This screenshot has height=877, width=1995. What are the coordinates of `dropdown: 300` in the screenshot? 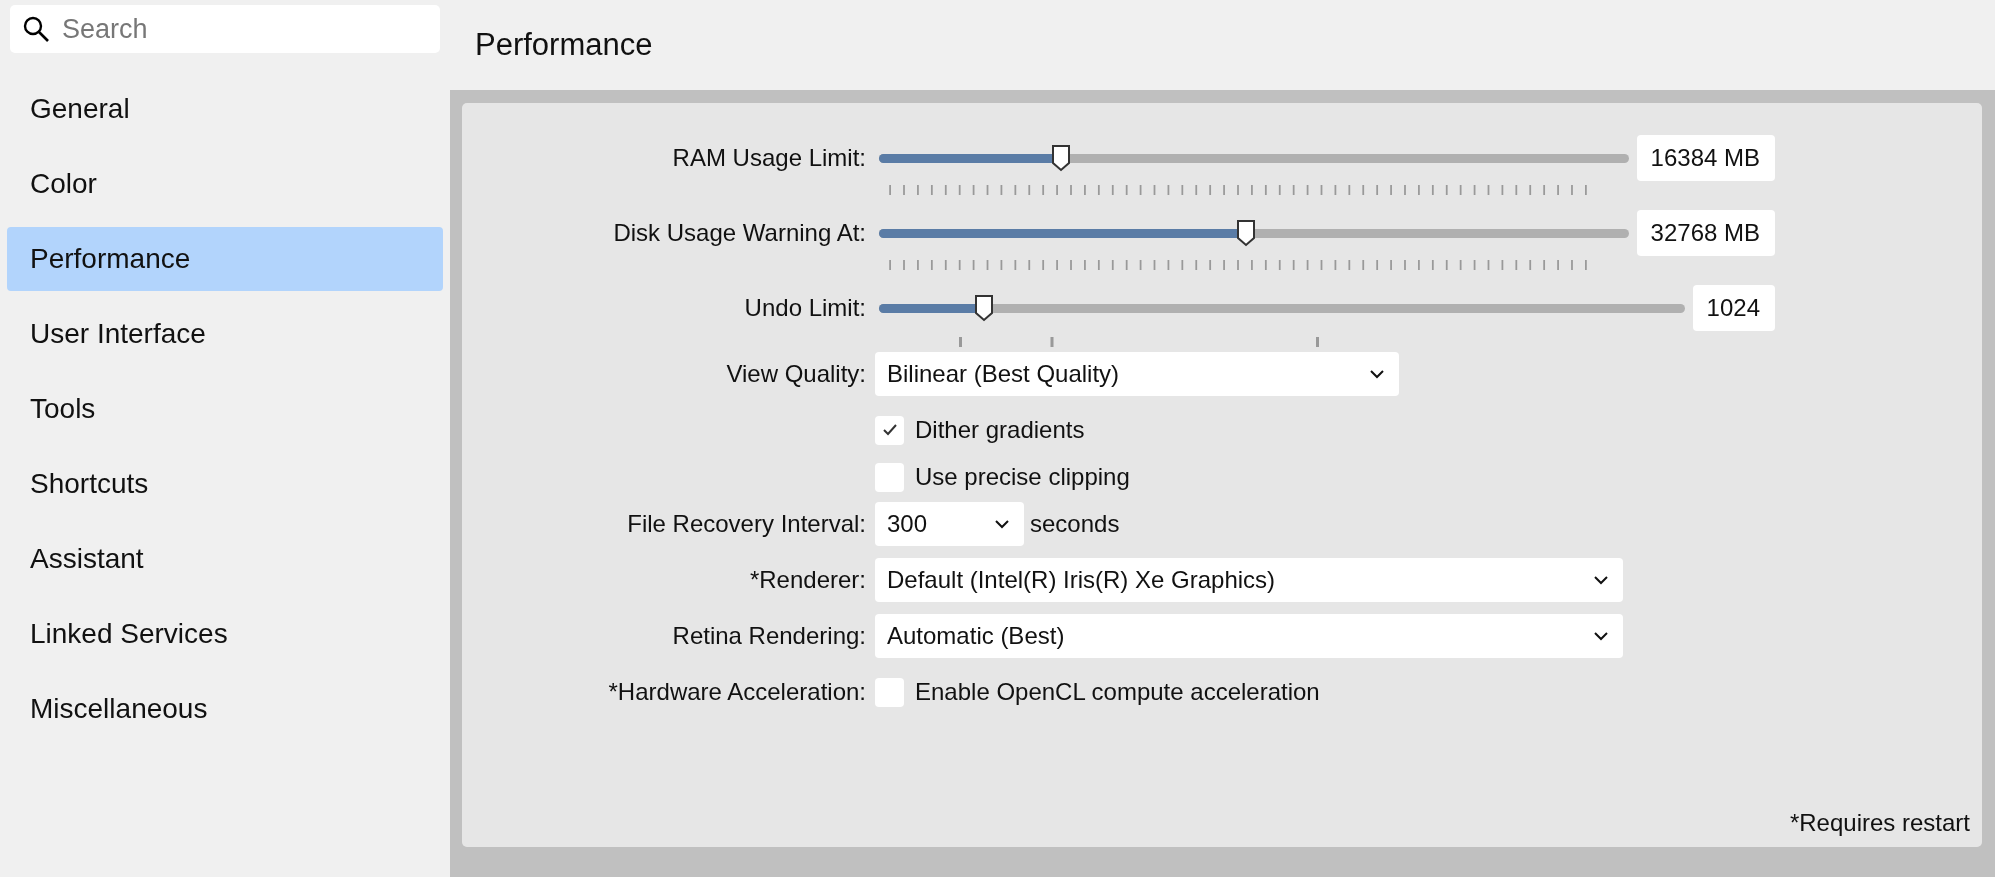 It's located at (949, 524).